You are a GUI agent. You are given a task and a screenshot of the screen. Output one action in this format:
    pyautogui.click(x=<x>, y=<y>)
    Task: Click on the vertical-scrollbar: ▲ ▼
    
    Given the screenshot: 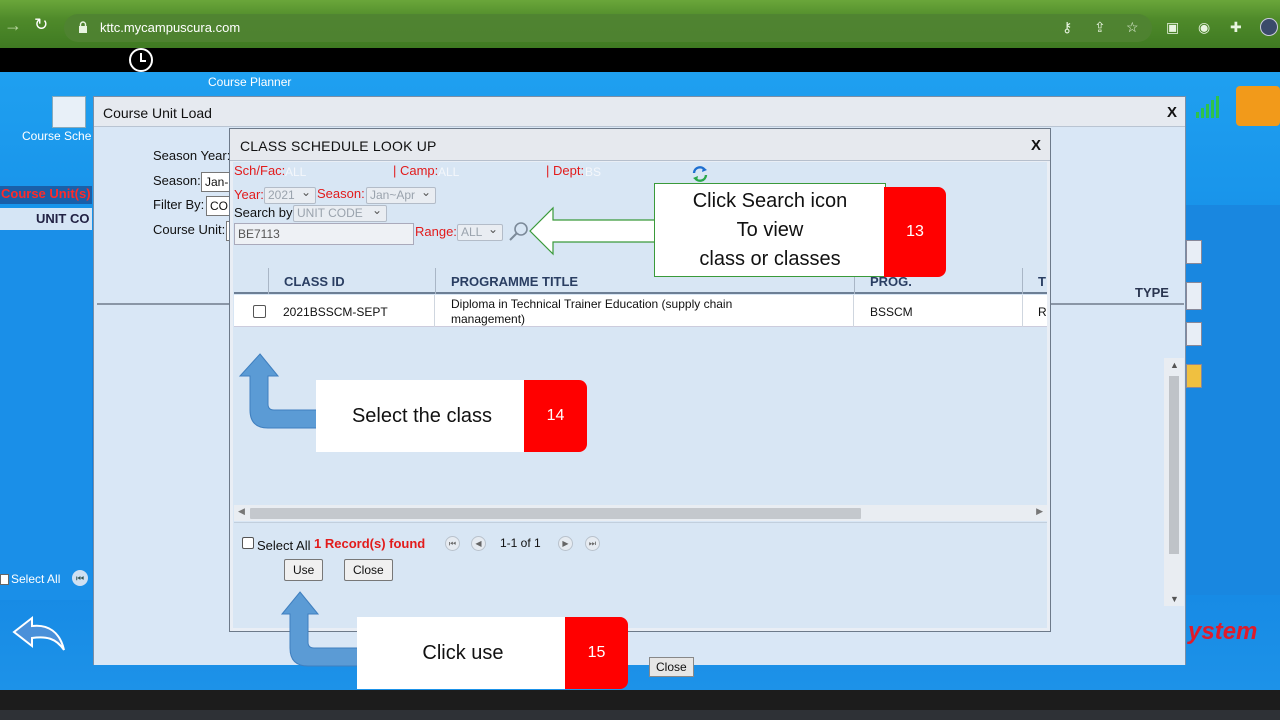 What is the action you would take?
    pyautogui.click(x=1174, y=482)
    